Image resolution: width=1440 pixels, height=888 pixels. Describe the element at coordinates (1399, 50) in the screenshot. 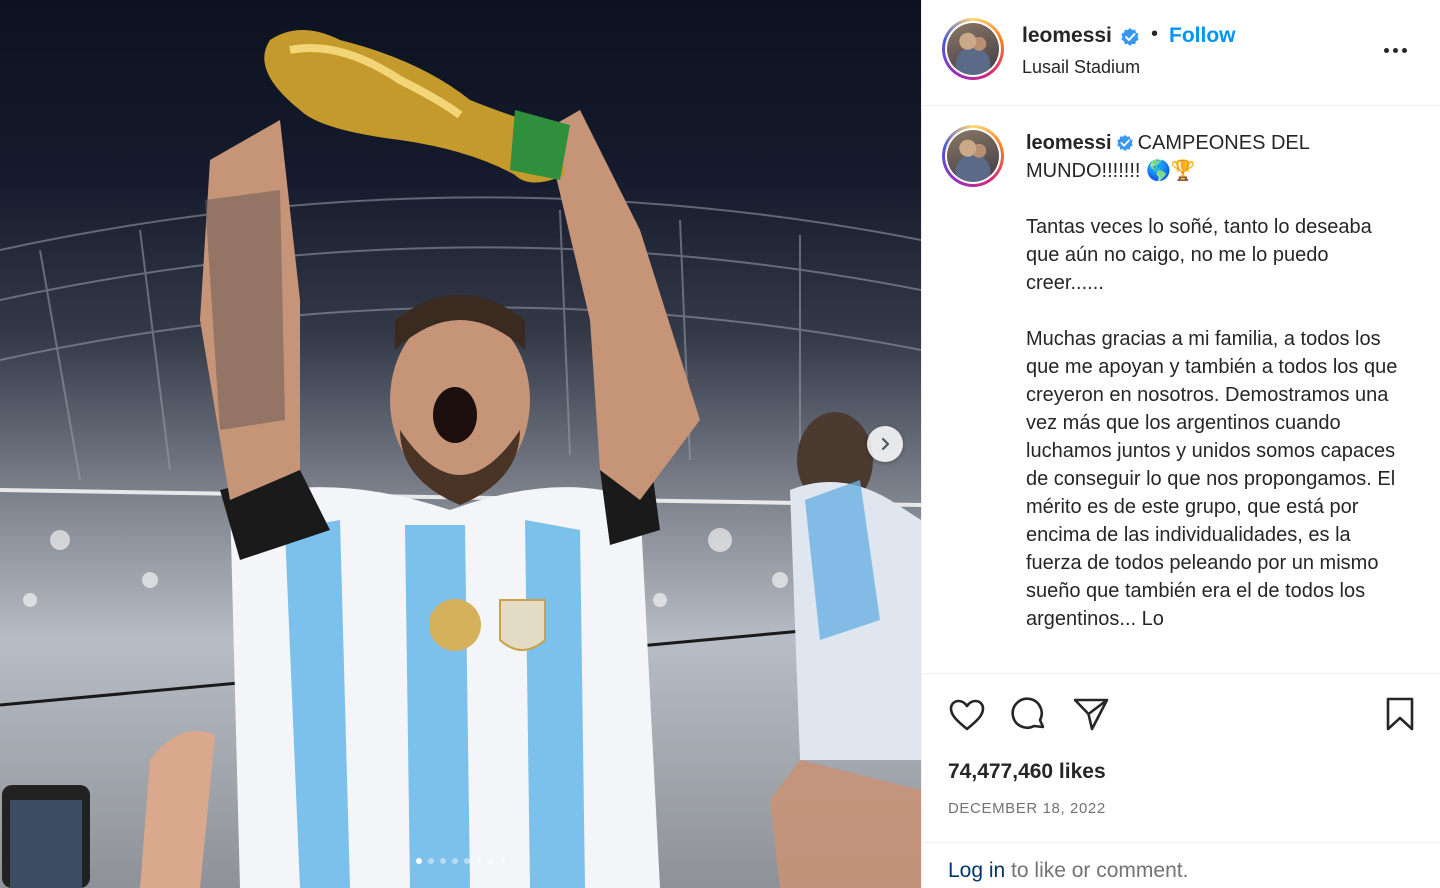

I see `more-options-icon` at that location.